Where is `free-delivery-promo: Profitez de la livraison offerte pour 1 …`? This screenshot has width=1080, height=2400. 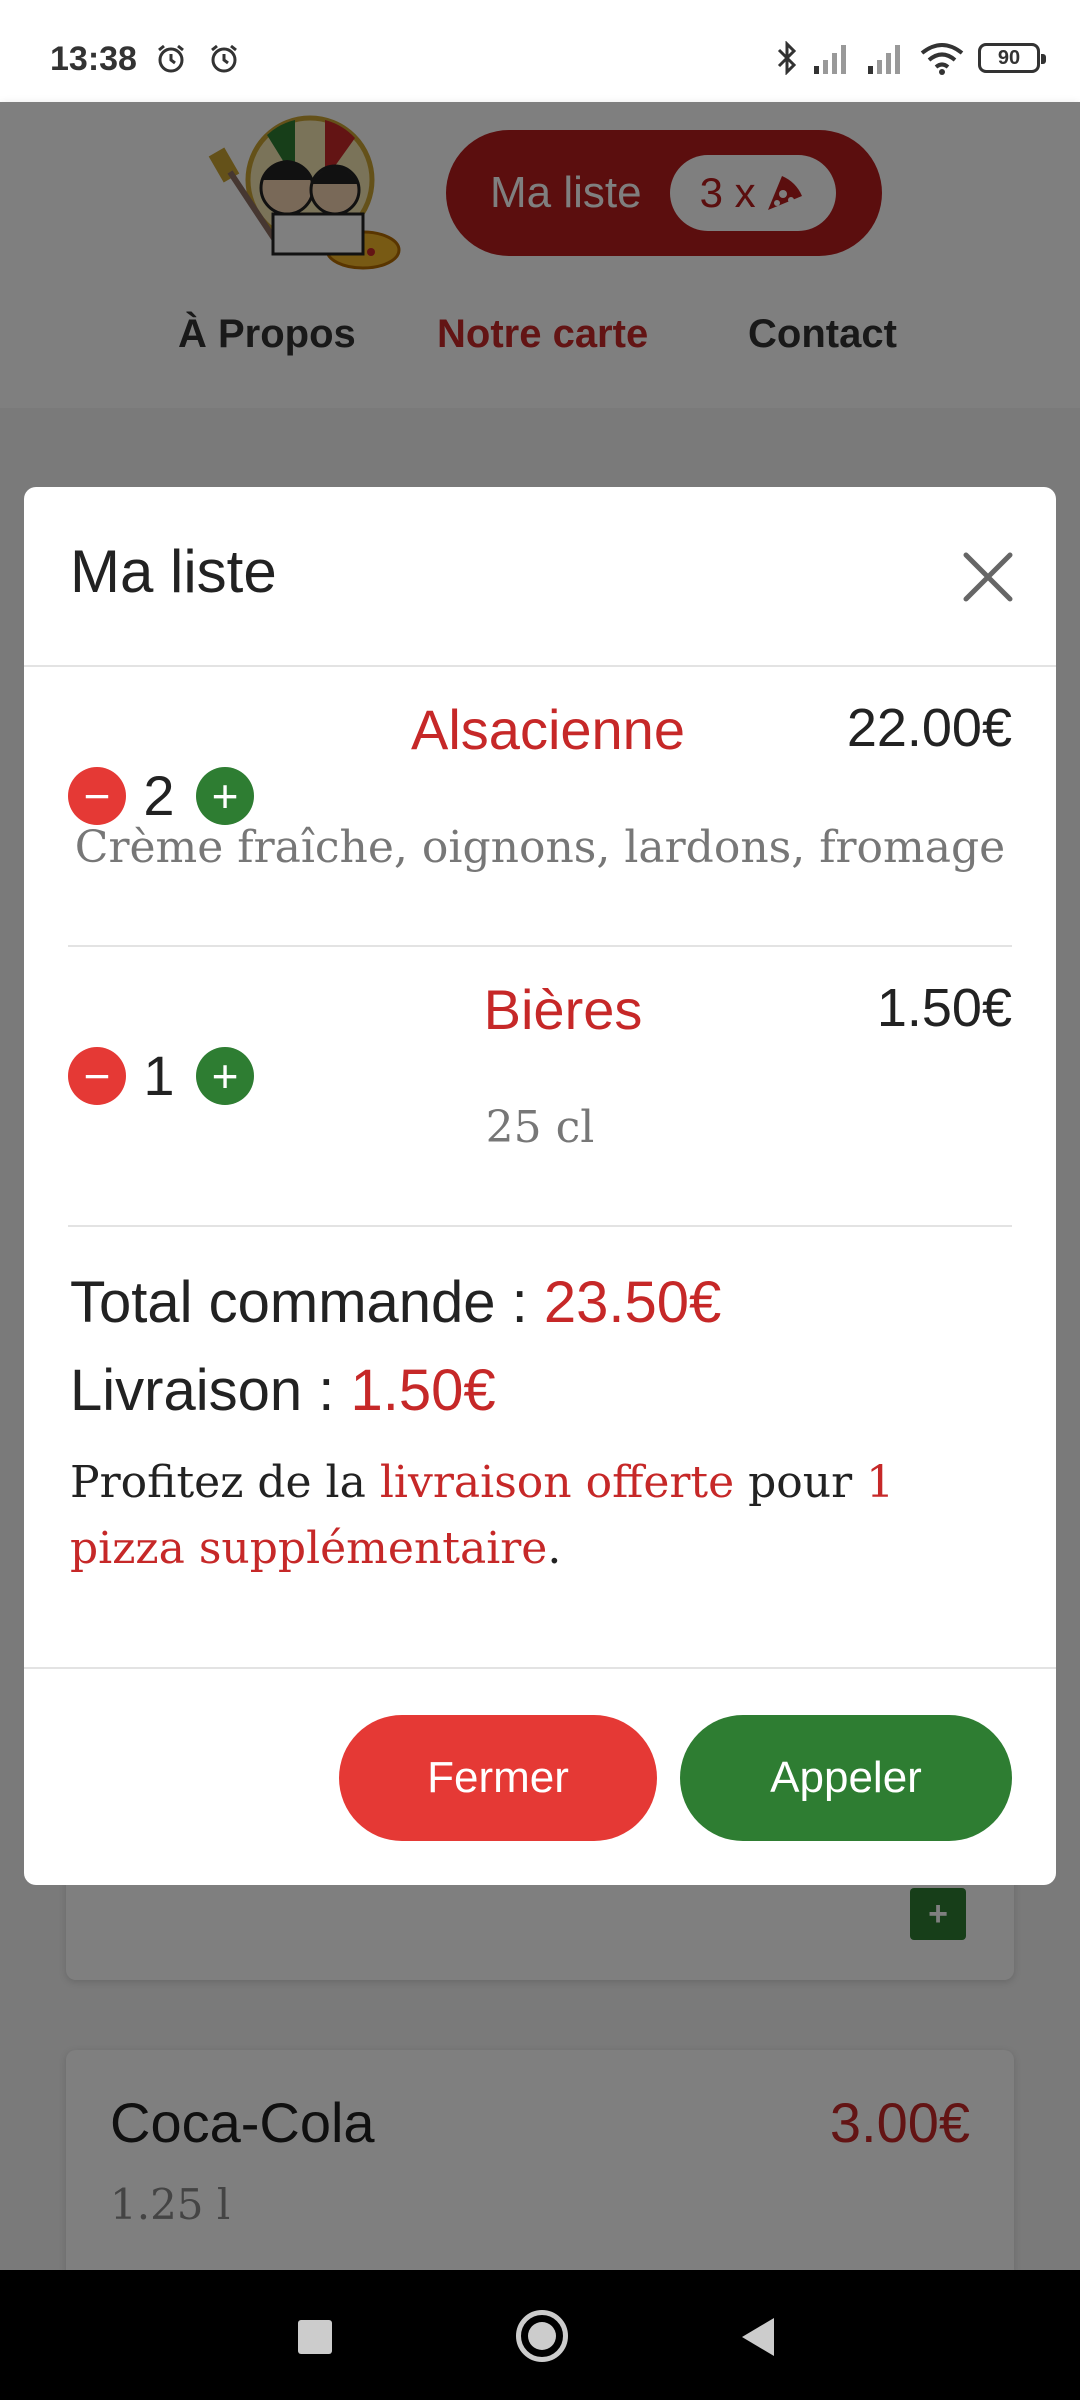
free-delivery-promo: Profitez de la livraison offerte pour 1 … is located at coordinates (545, 1516).